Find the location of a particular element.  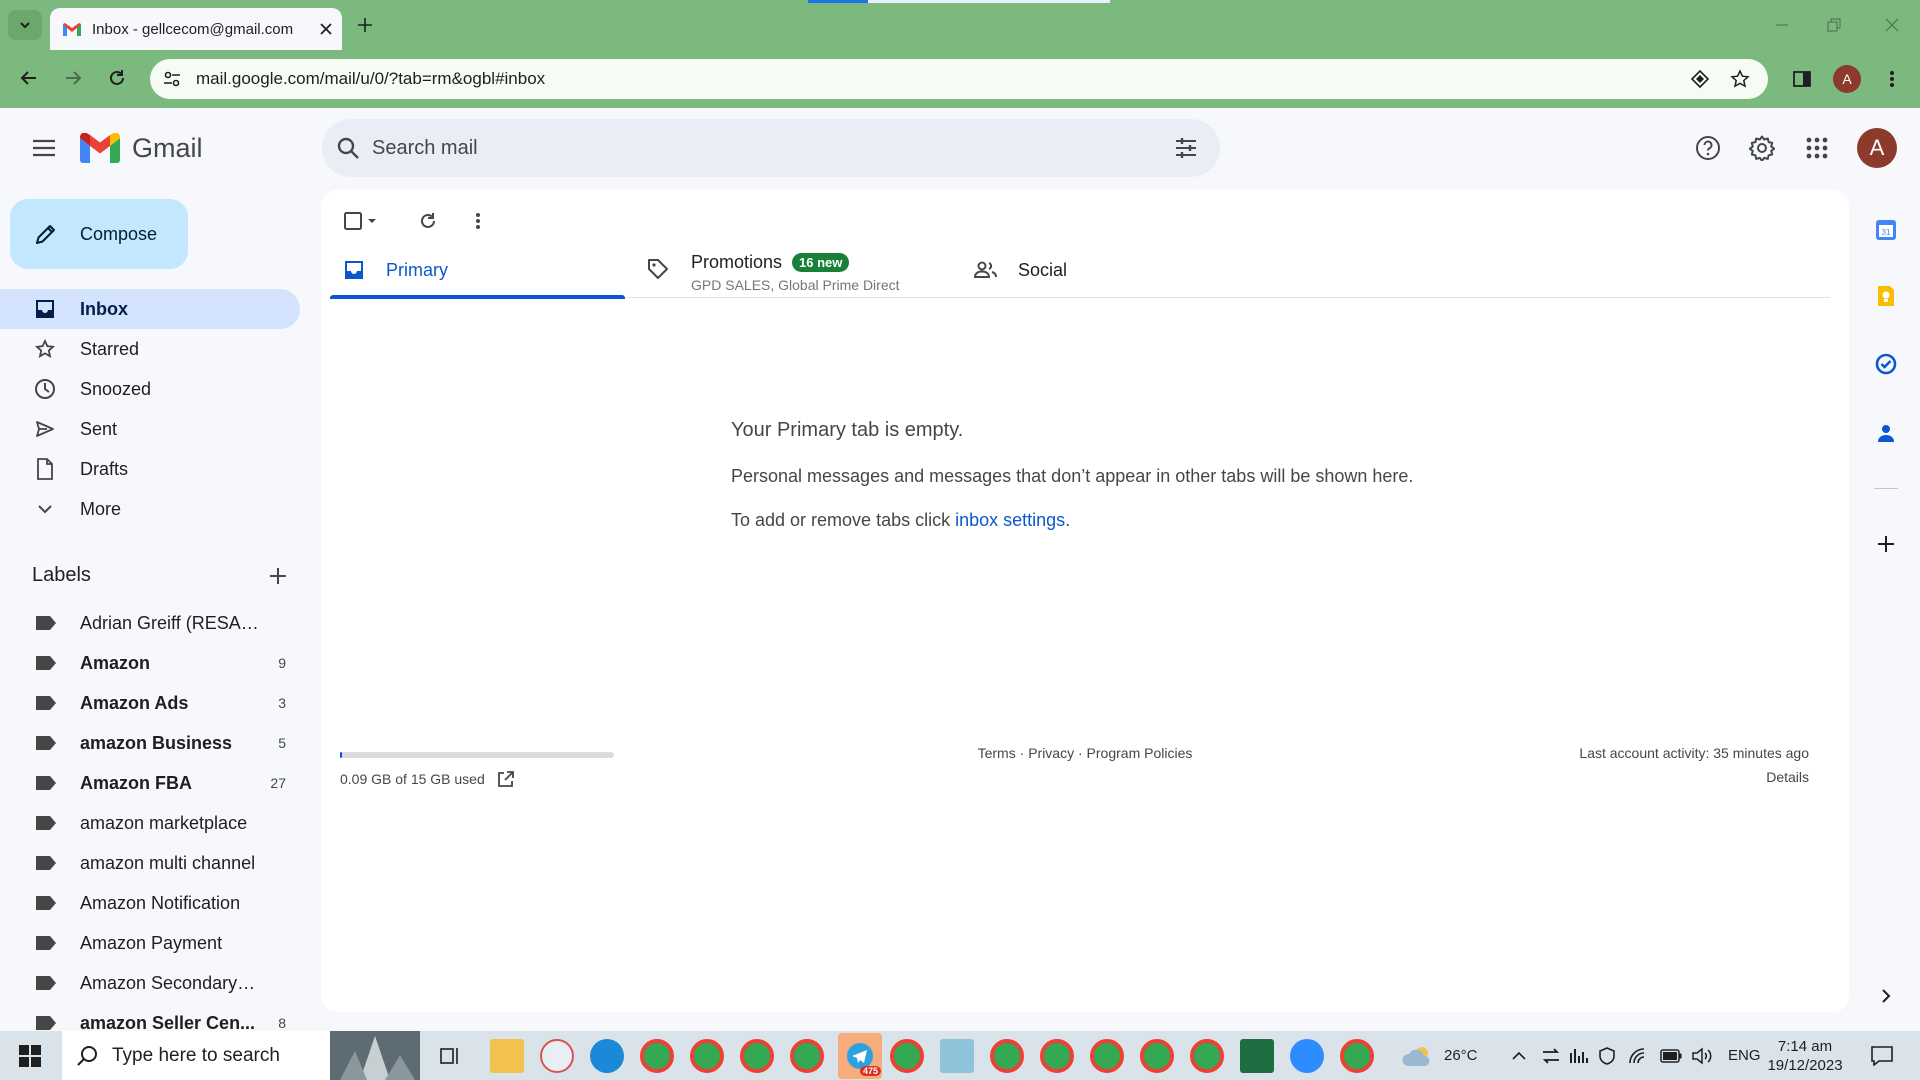

forward-button is located at coordinates (73, 78).